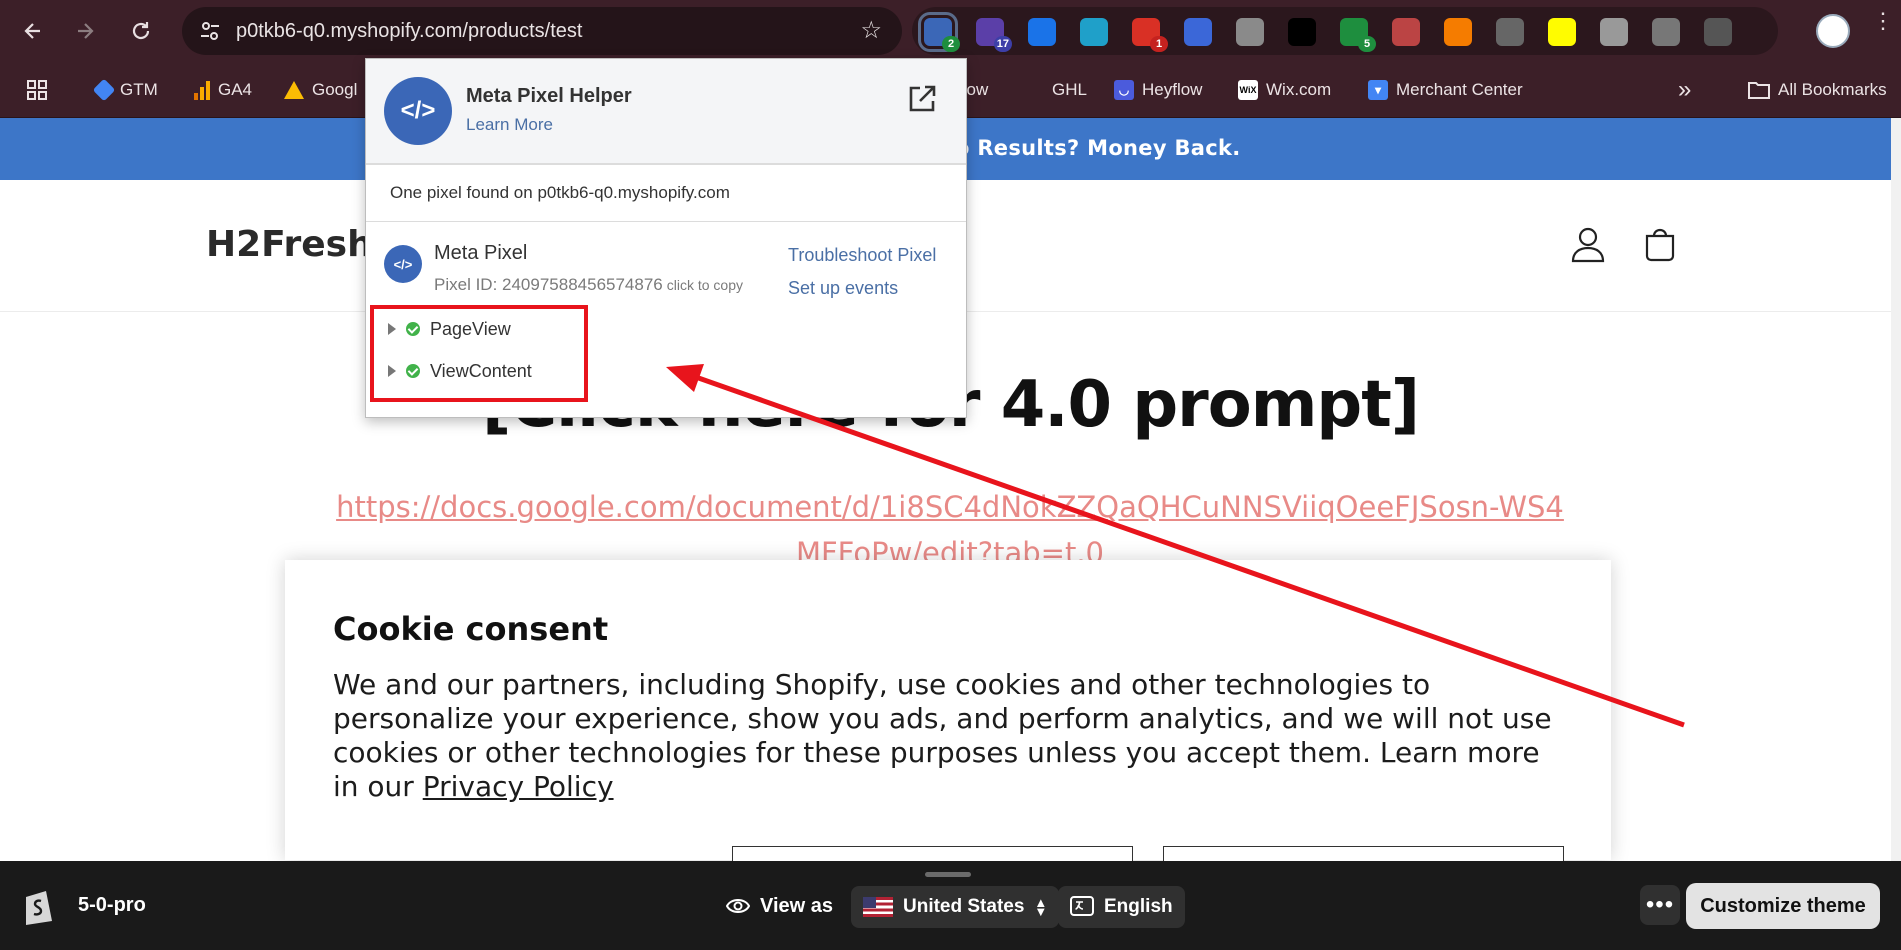 This screenshot has width=1901, height=950. Describe the element at coordinates (1718, 32) in the screenshot. I see `extensions-puzzle-icon` at that location.